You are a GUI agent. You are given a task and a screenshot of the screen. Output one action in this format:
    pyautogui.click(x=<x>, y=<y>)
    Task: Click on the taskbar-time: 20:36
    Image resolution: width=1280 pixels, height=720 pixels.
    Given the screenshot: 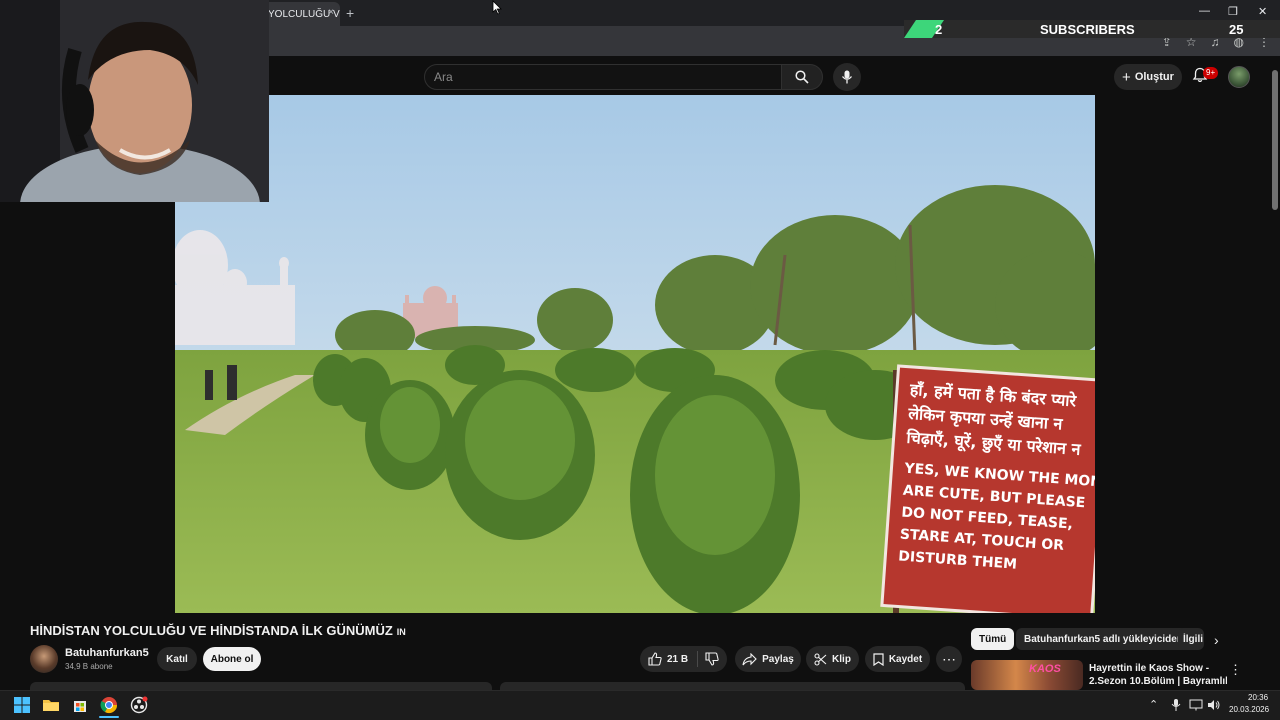 What is the action you would take?
    pyautogui.click(x=1258, y=697)
    